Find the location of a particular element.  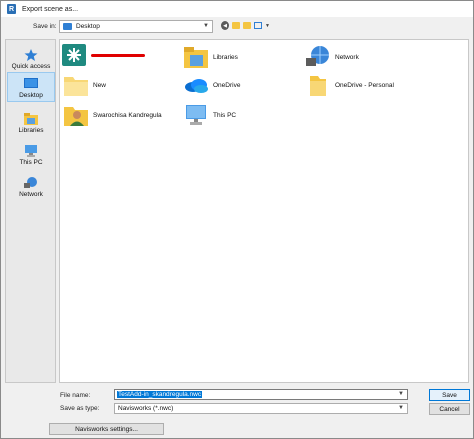

place-this-pc: This PC is located at coordinates (31, 153).